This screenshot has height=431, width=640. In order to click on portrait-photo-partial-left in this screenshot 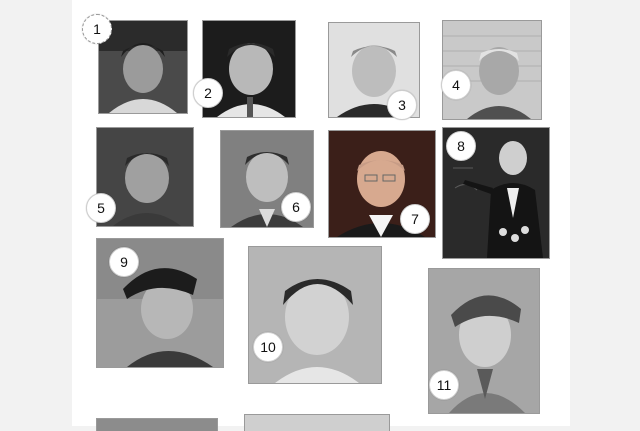, I will do `click(157, 424)`.